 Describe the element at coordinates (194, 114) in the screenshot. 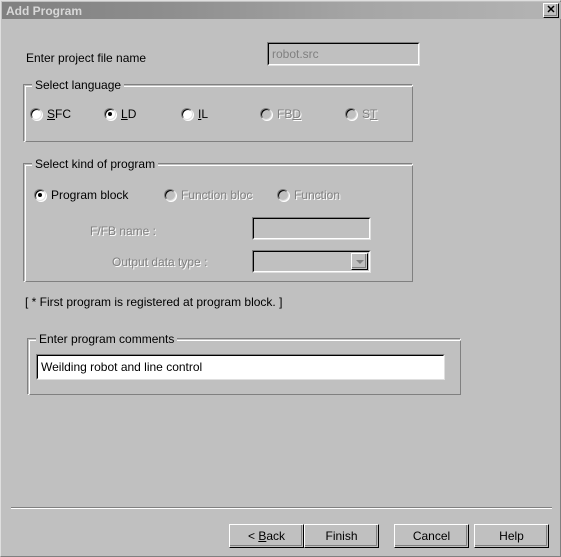

I see `radio-language-il: IL` at that location.